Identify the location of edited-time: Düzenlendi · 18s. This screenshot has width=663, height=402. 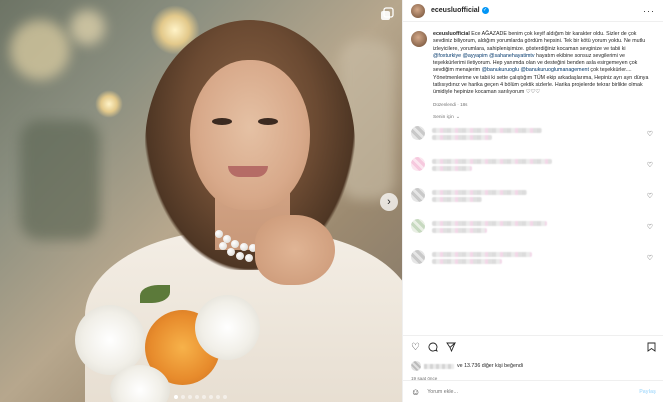
(450, 104).